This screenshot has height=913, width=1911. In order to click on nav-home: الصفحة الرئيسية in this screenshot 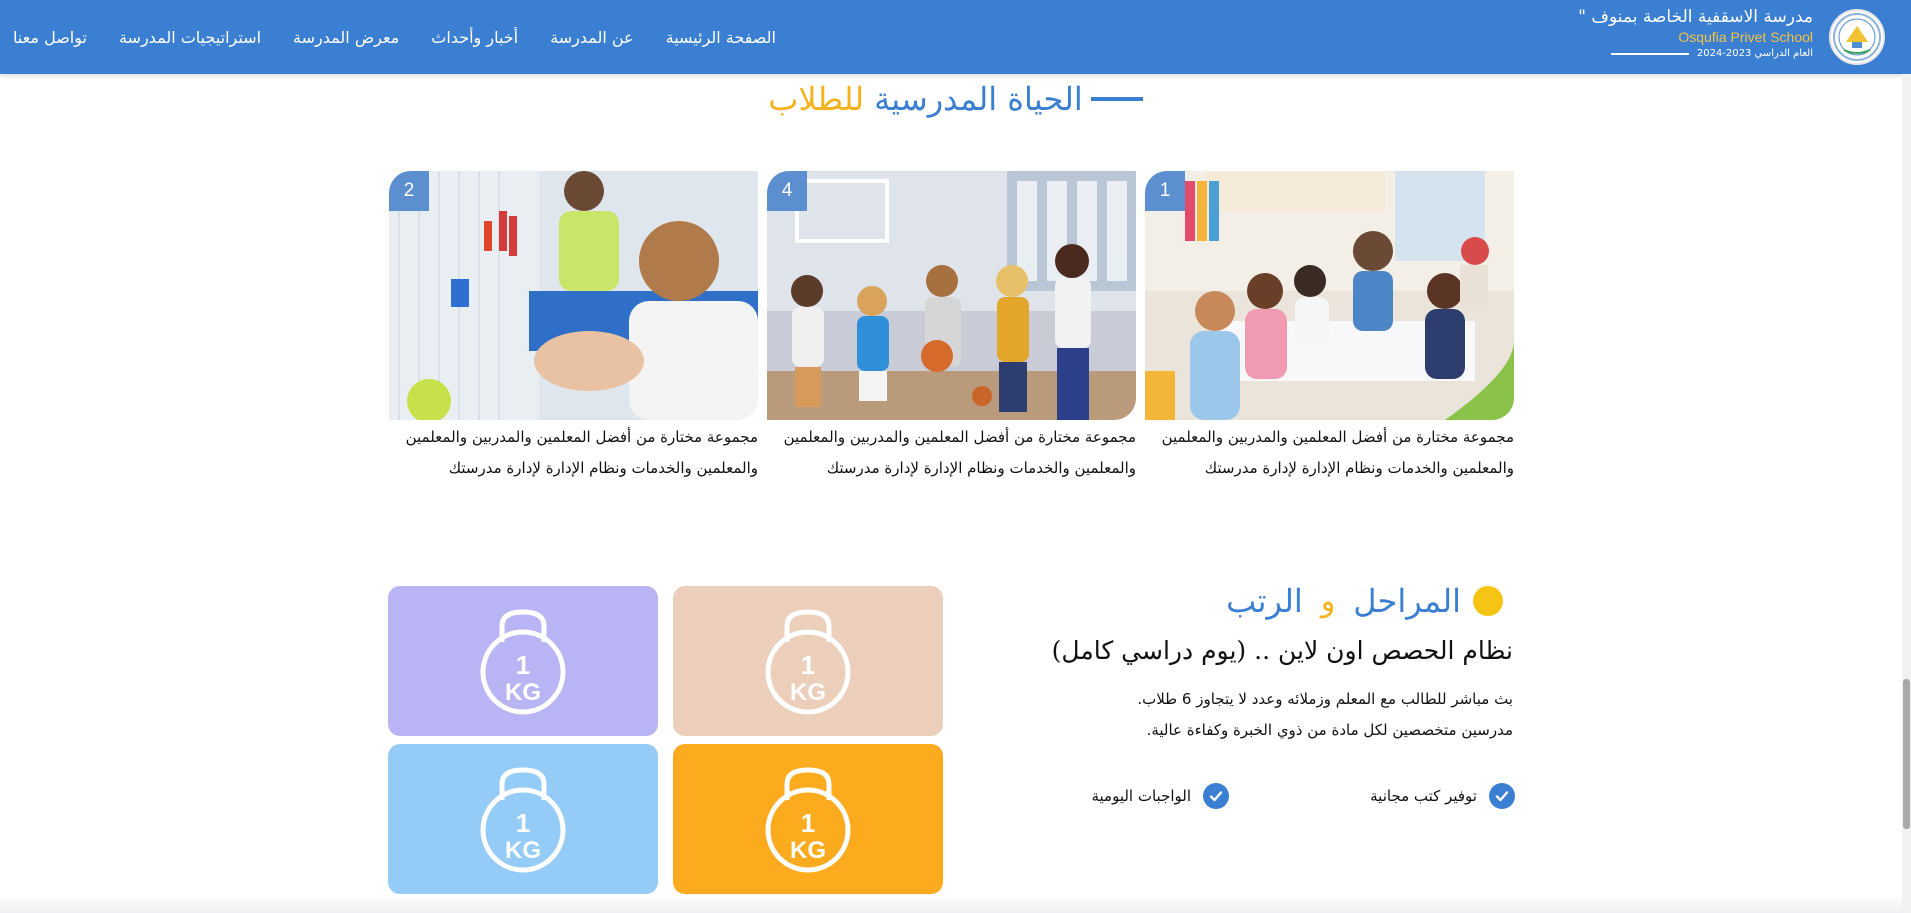, I will do `click(721, 37)`.